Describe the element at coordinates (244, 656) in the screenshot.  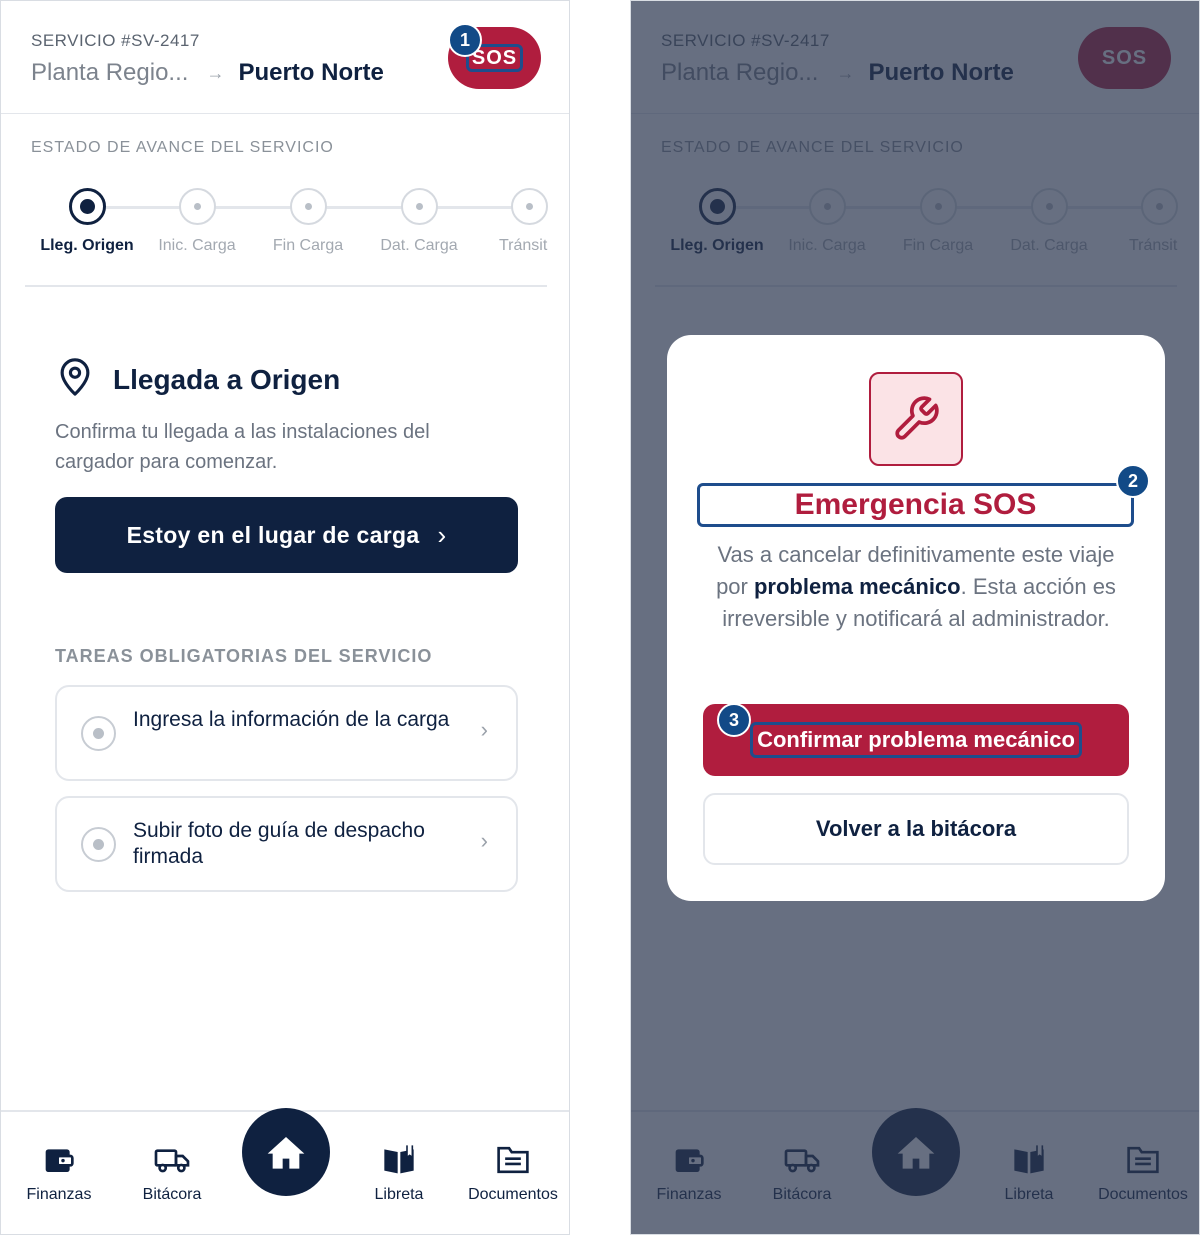
I see `required-tasks-label: TAREAS OBLIGATORIAS DEL SERVICIO` at that location.